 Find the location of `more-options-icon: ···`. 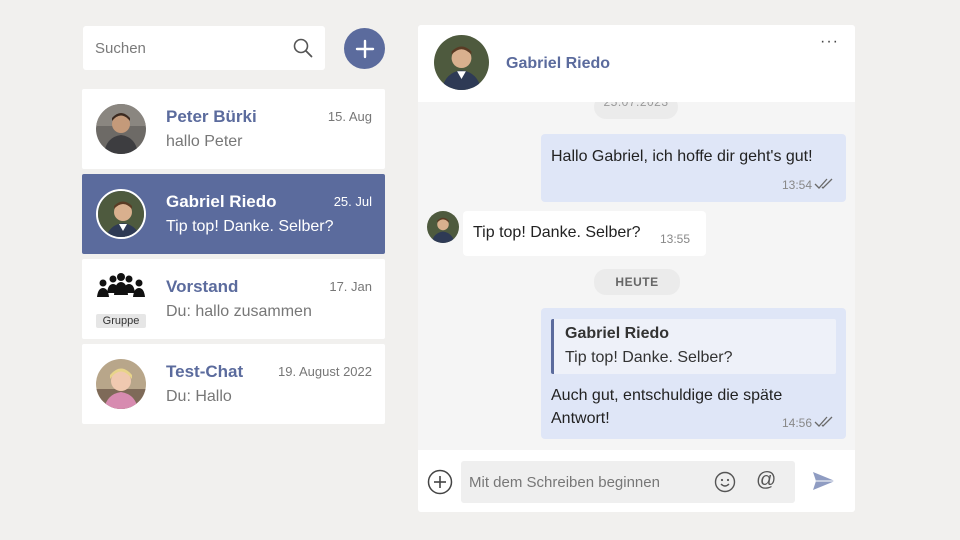

more-options-icon: ··· is located at coordinates (829, 42).